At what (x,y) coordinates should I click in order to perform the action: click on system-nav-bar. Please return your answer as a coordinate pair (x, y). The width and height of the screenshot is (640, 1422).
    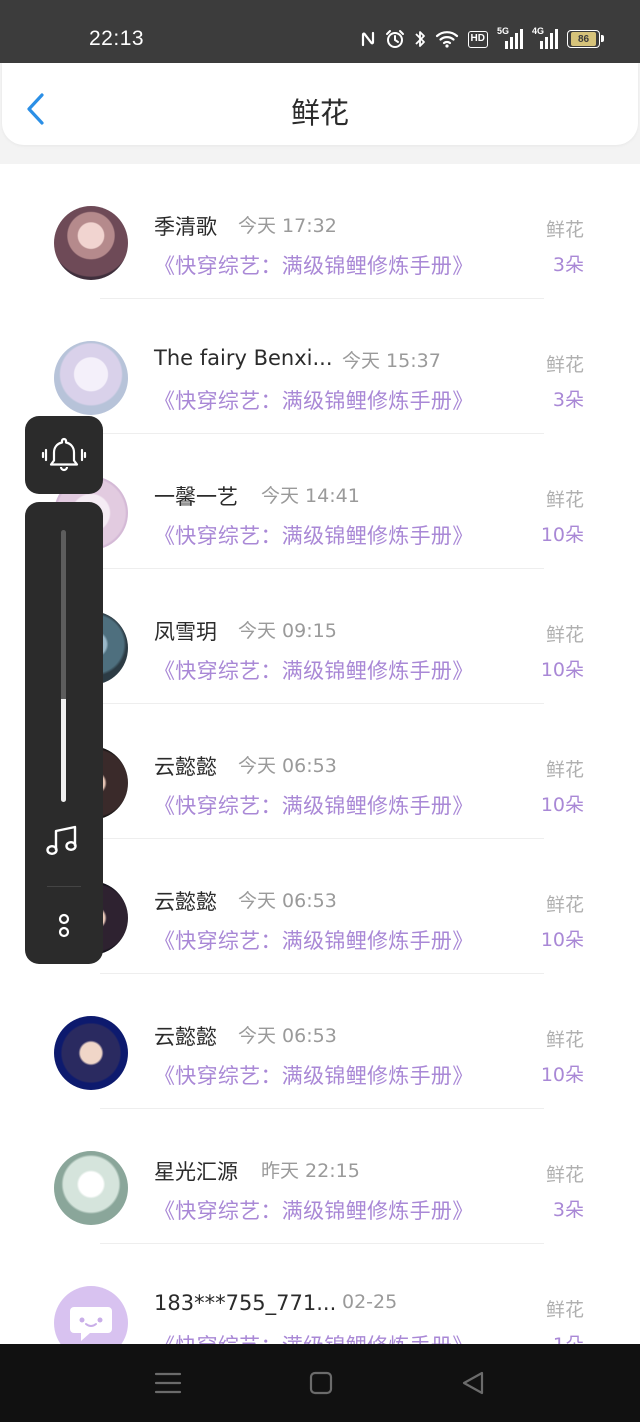
    Looking at the image, I should click on (320, 1383).